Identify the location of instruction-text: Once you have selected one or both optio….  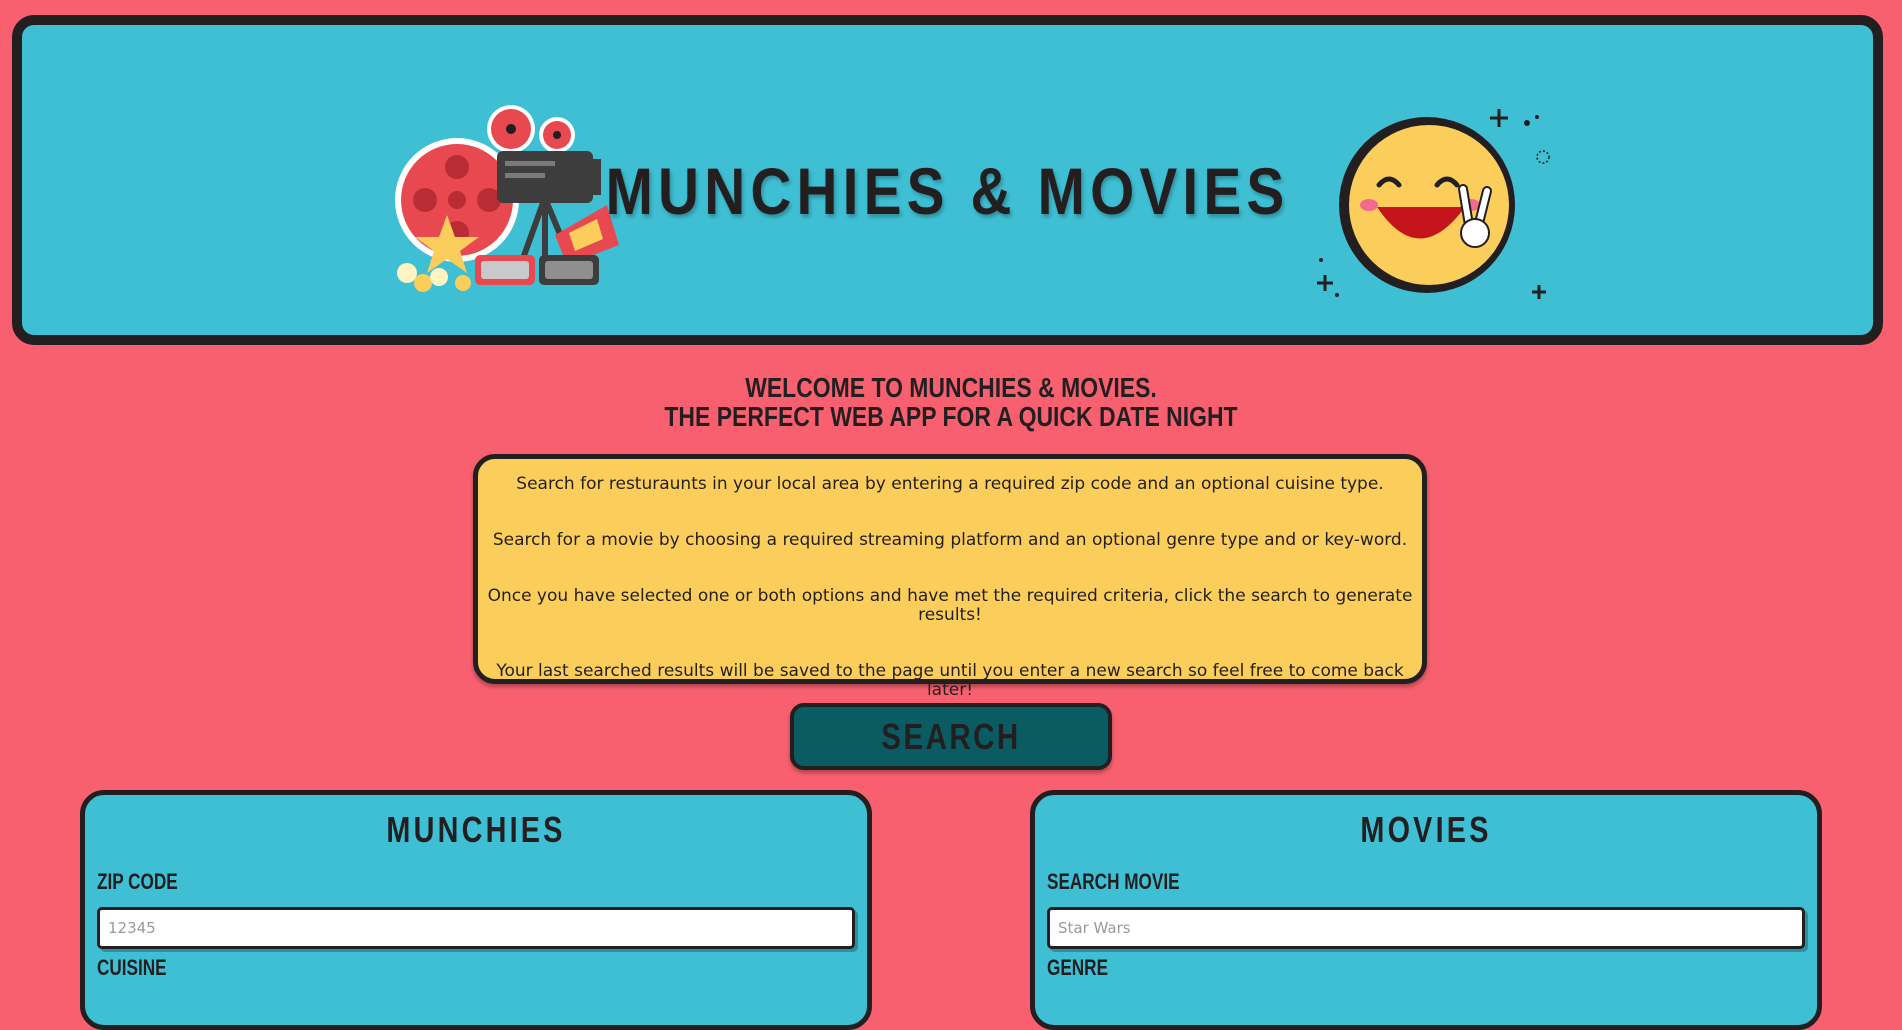
(950, 605).